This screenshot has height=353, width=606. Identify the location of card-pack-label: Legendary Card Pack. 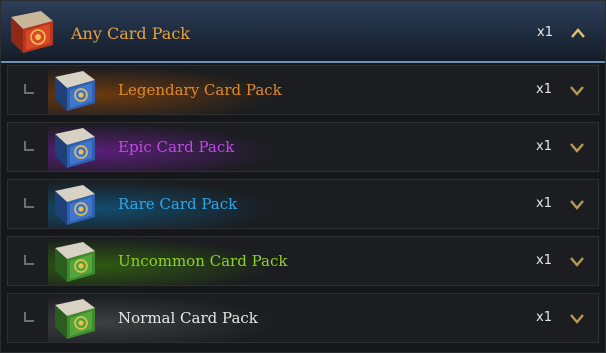
(200, 90).